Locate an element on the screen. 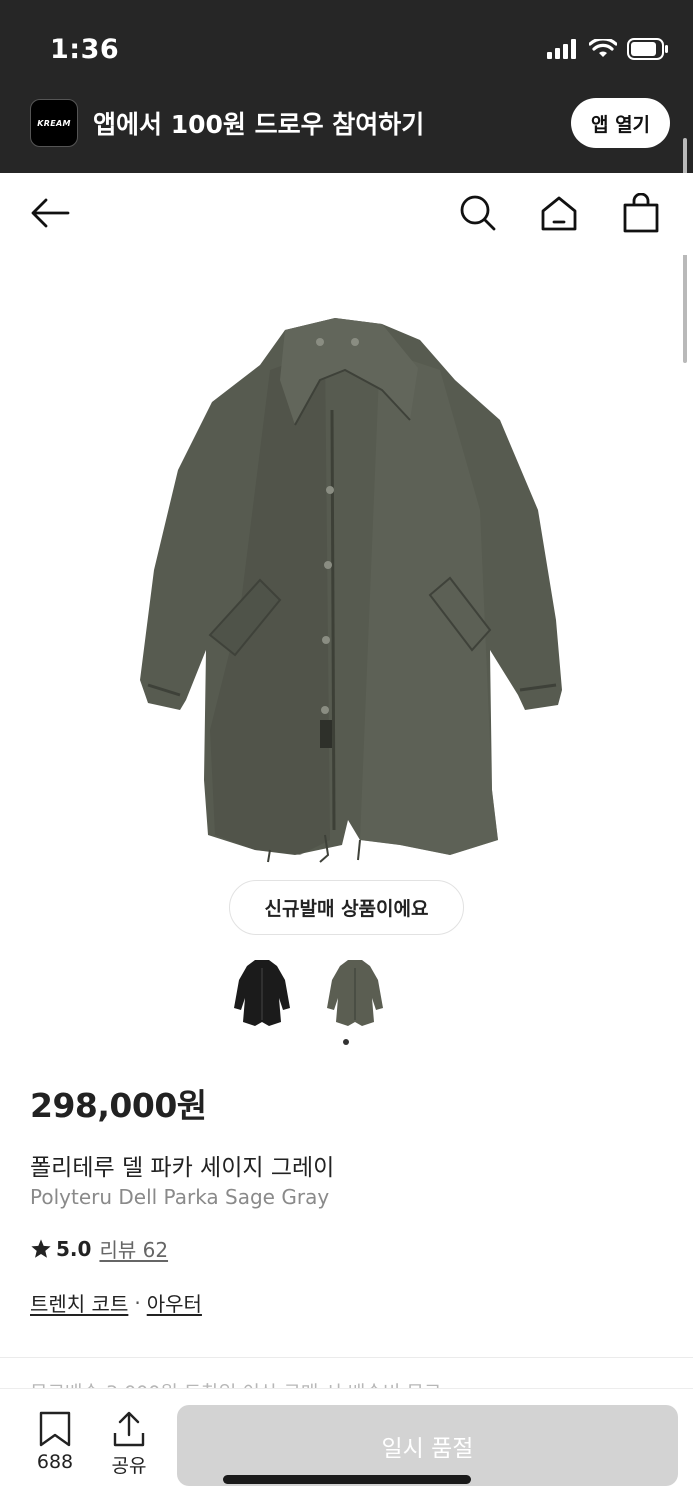  back-arrow-icon is located at coordinates (50, 213).